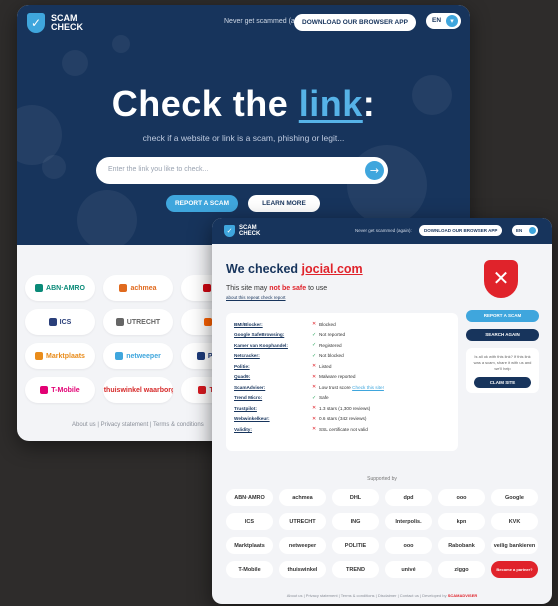  Describe the element at coordinates (514, 545) in the screenshot. I see `partner-logo: veilig bankieren` at that location.